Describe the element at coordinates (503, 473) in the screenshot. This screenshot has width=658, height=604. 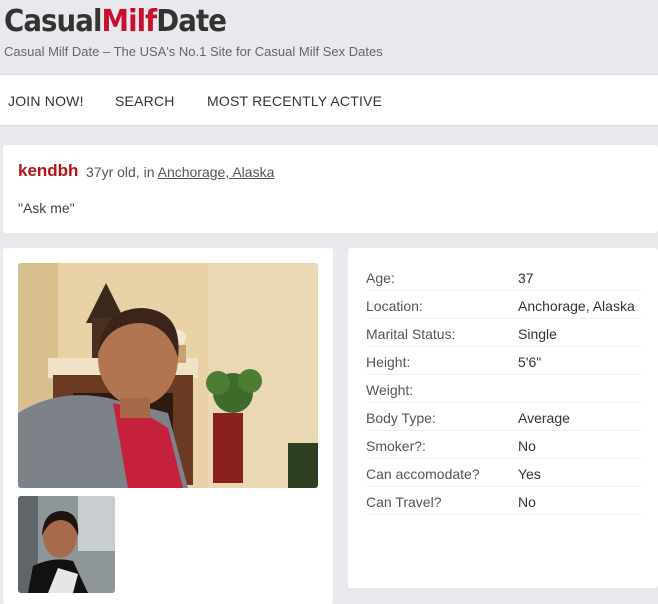
I see `detail-row-can-accomodate: Can accomodate? Yes` at that location.